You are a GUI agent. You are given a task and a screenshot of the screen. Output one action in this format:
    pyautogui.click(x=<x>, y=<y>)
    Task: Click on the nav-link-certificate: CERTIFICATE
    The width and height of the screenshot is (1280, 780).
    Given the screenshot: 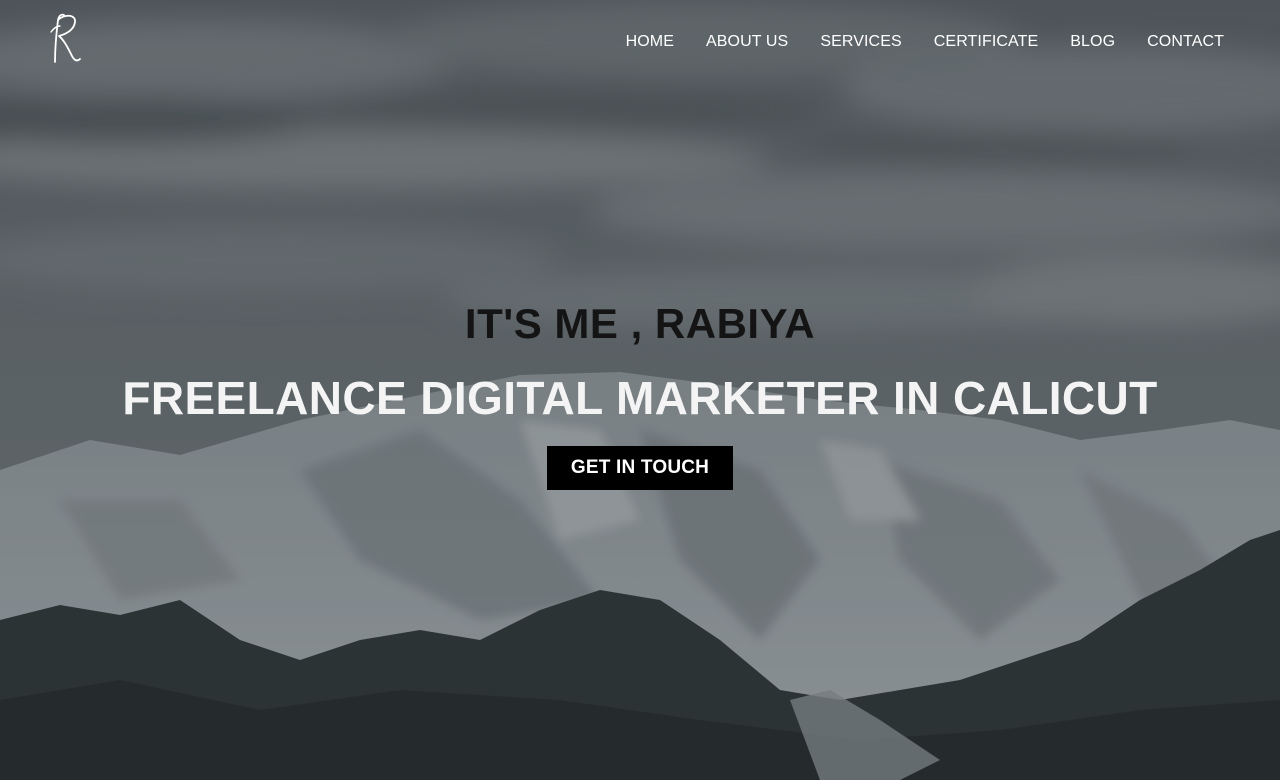 What is the action you would take?
    pyautogui.click(x=986, y=42)
    